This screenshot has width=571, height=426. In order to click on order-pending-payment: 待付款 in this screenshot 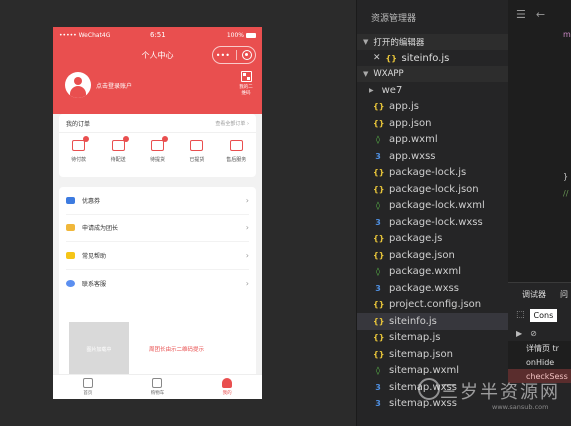, I will do `click(79, 149)`.